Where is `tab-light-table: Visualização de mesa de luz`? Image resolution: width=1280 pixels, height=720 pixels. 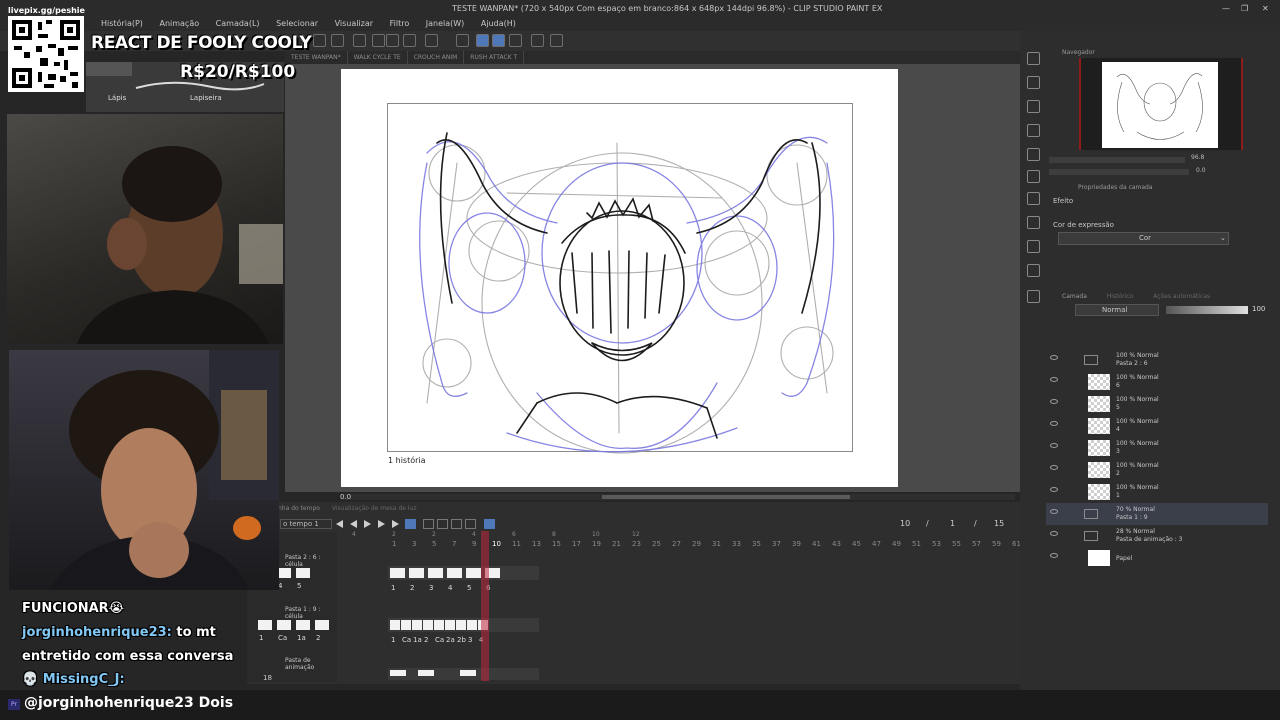 tab-light-table: Visualização de mesa de luz is located at coordinates (374, 508).